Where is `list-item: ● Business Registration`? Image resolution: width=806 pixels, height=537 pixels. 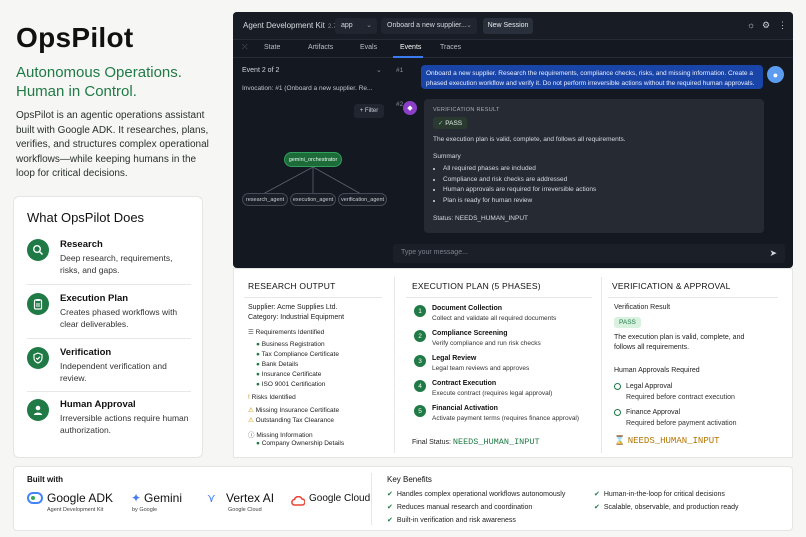
list-item: ● Business Registration is located at coordinates (290, 344).